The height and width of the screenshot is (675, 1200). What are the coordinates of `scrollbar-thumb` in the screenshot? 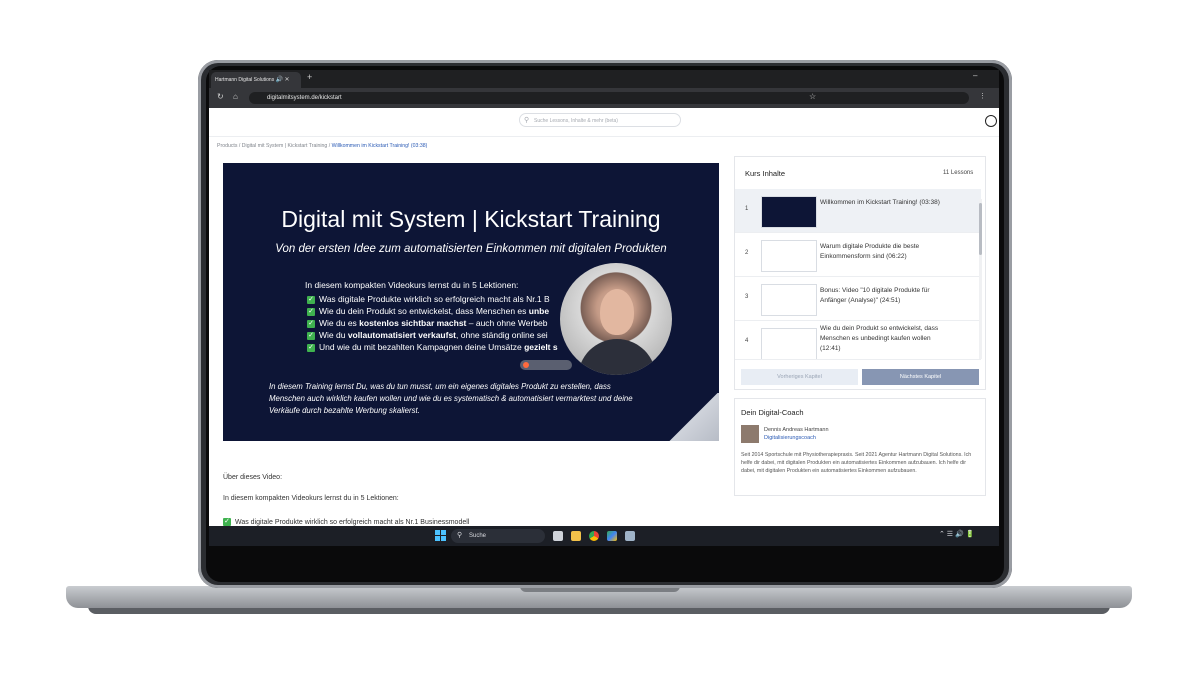 It's located at (980, 229).